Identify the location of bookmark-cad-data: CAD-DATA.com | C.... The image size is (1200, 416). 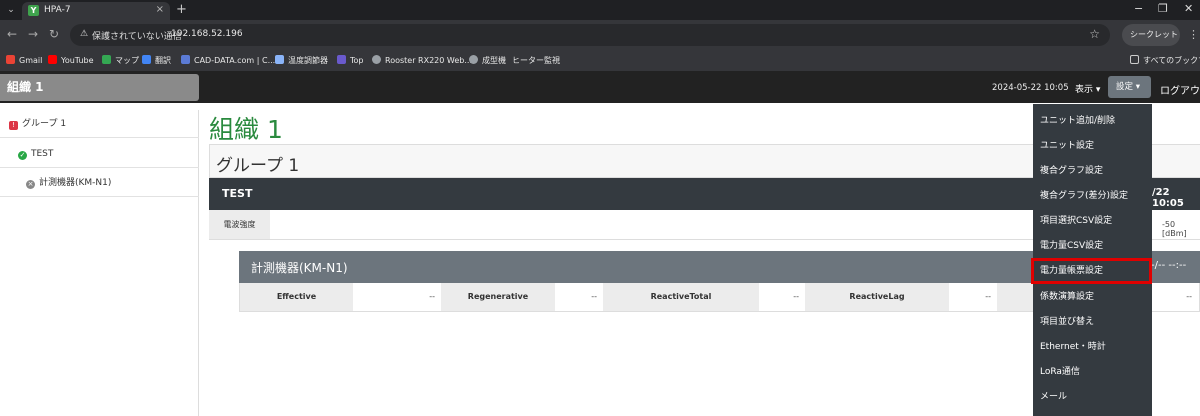
(228, 60).